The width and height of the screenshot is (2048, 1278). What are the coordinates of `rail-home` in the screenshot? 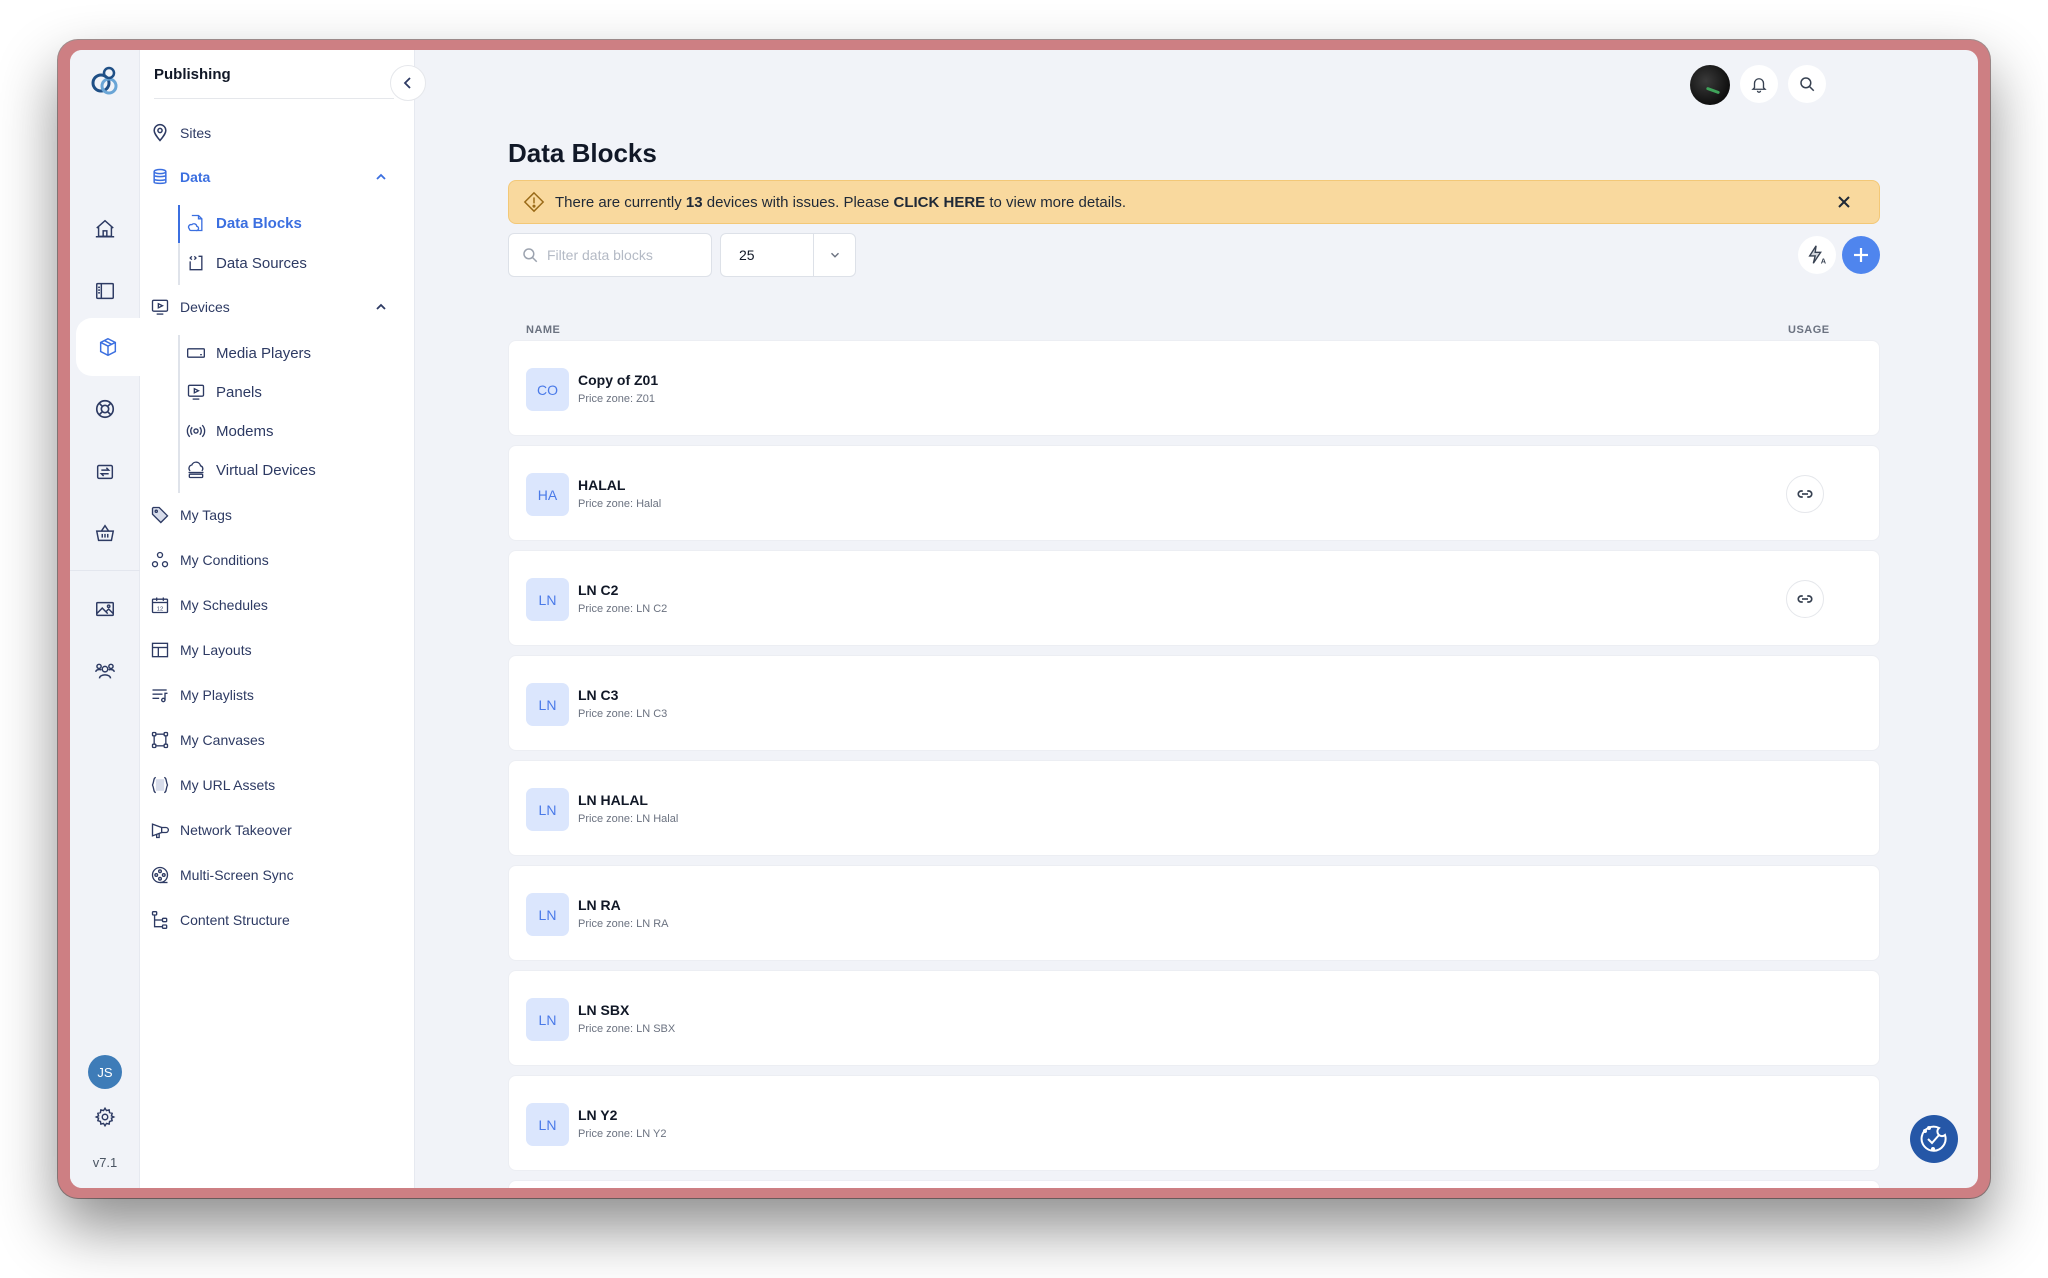 It's located at (105, 229).